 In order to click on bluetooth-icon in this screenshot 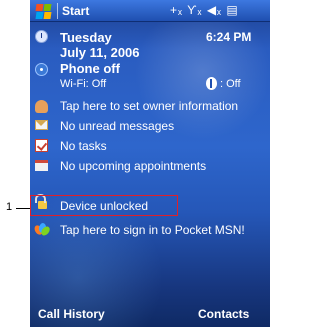, I will do `click(211, 83)`.